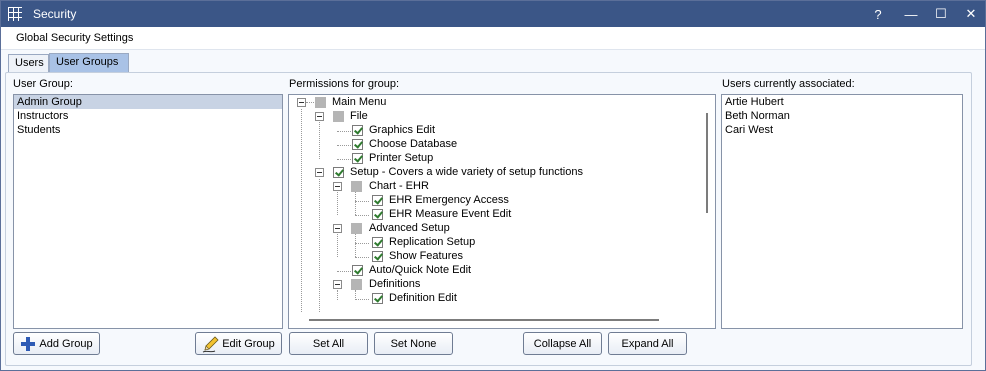 This screenshot has width=986, height=371. I want to click on tree-node-label: Main Menu, so click(359, 102).